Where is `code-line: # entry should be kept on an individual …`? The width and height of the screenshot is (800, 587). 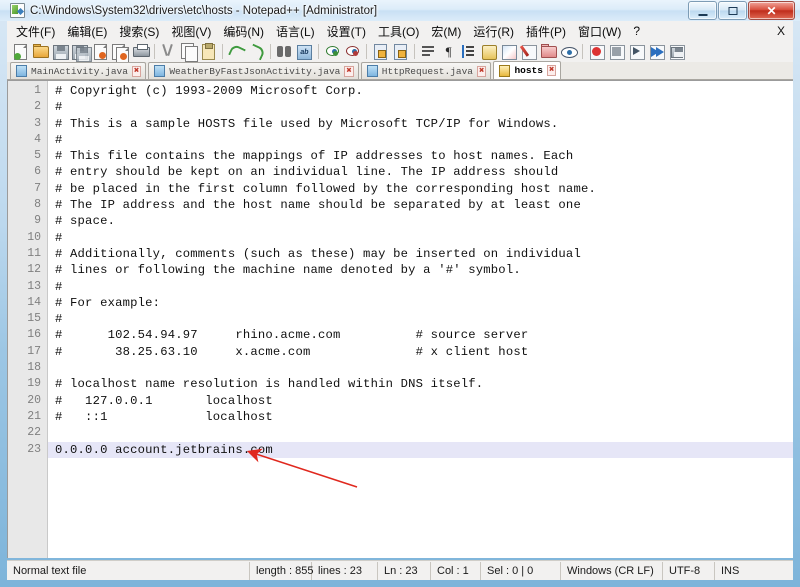 code-line: # entry should be kept on an individual … is located at coordinates (307, 172).